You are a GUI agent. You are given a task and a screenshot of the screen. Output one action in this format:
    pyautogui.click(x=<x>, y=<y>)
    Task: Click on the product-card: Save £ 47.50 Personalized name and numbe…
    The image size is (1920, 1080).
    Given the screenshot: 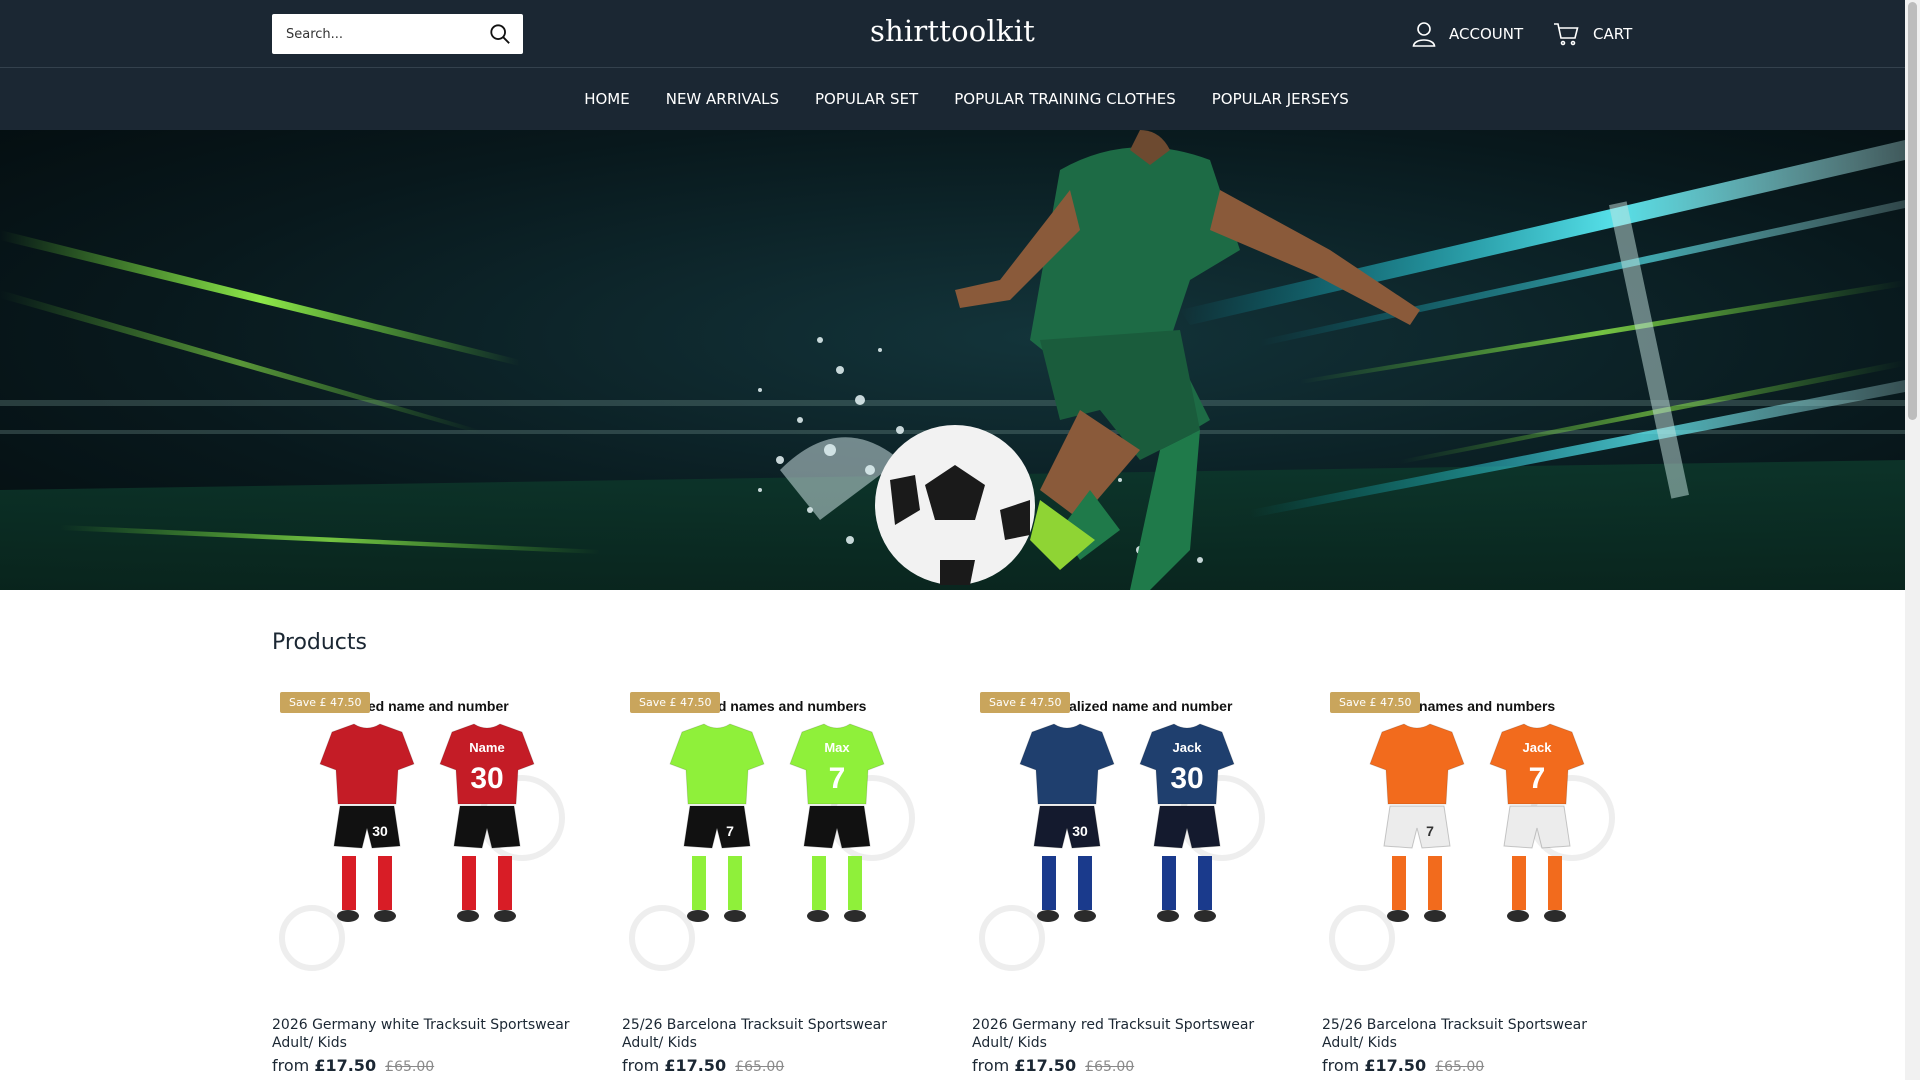 What is the action you would take?
    pyautogui.click(x=1127, y=881)
    